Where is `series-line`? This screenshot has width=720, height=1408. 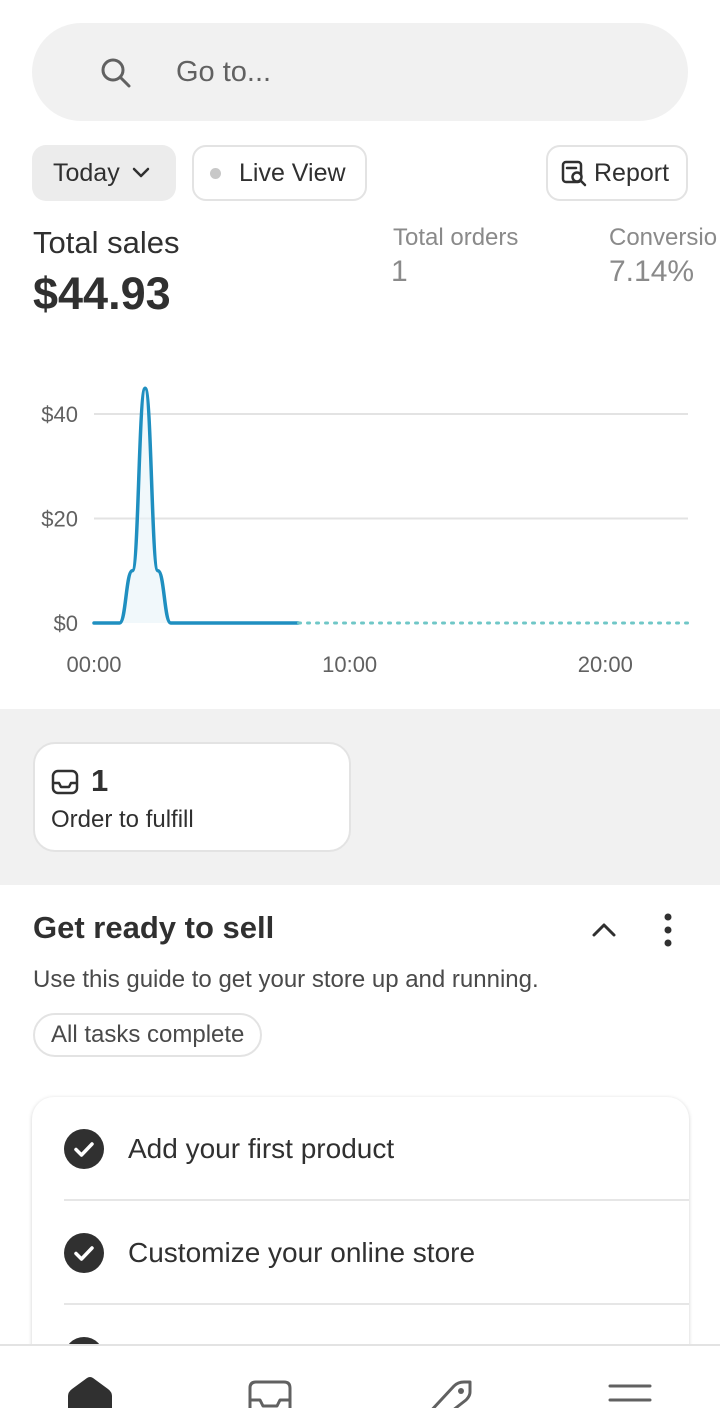 series-line is located at coordinates (196, 505).